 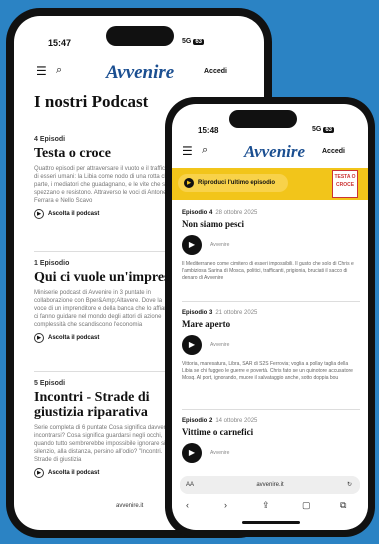 I want to click on episode-number: Episodio 3, so click(x=197, y=313).